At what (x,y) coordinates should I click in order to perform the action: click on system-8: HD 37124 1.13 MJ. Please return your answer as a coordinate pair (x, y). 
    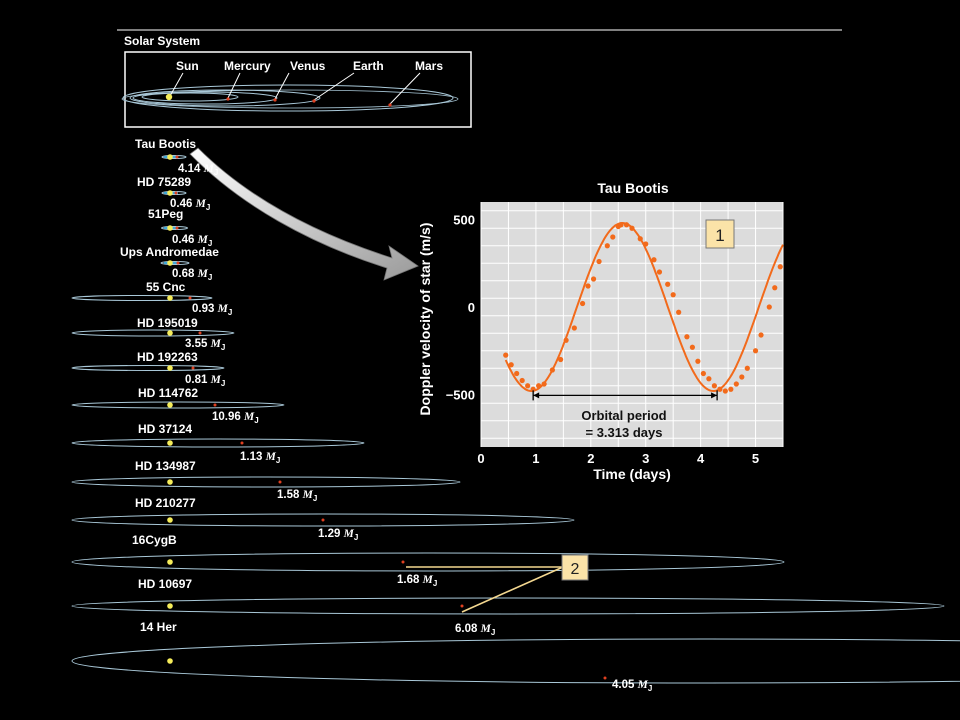
    Looking at the image, I should click on (218, 443).